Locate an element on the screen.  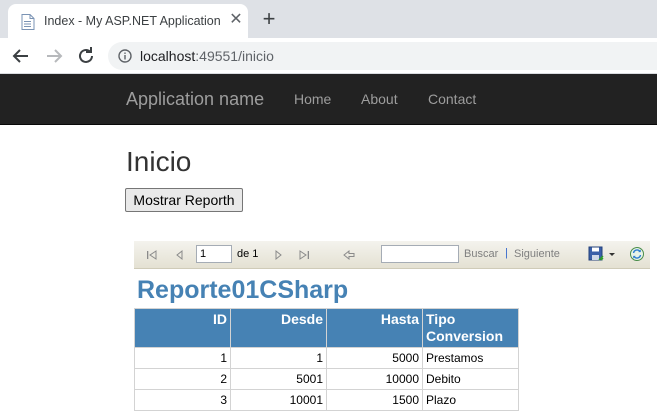
find-link: Buscar is located at coordinates (481, 254).